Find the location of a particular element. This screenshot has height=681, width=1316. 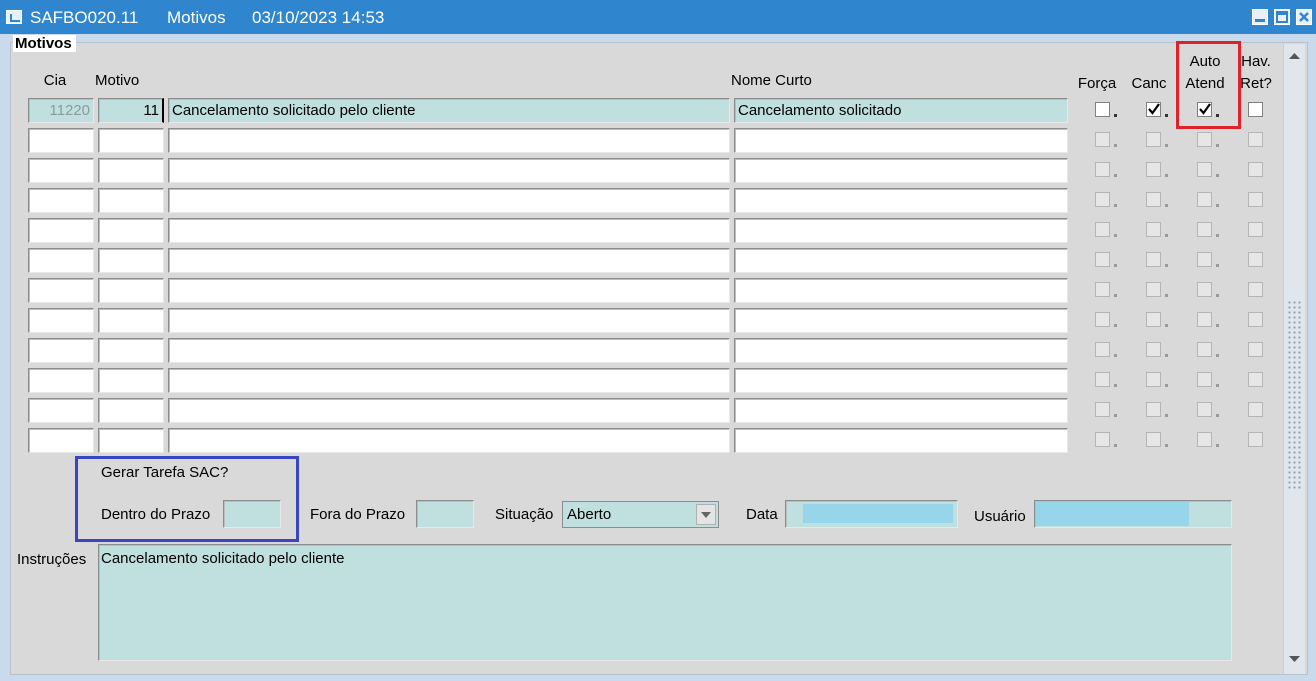

cell-cia: 11220 is located at coordinates (61, 110).